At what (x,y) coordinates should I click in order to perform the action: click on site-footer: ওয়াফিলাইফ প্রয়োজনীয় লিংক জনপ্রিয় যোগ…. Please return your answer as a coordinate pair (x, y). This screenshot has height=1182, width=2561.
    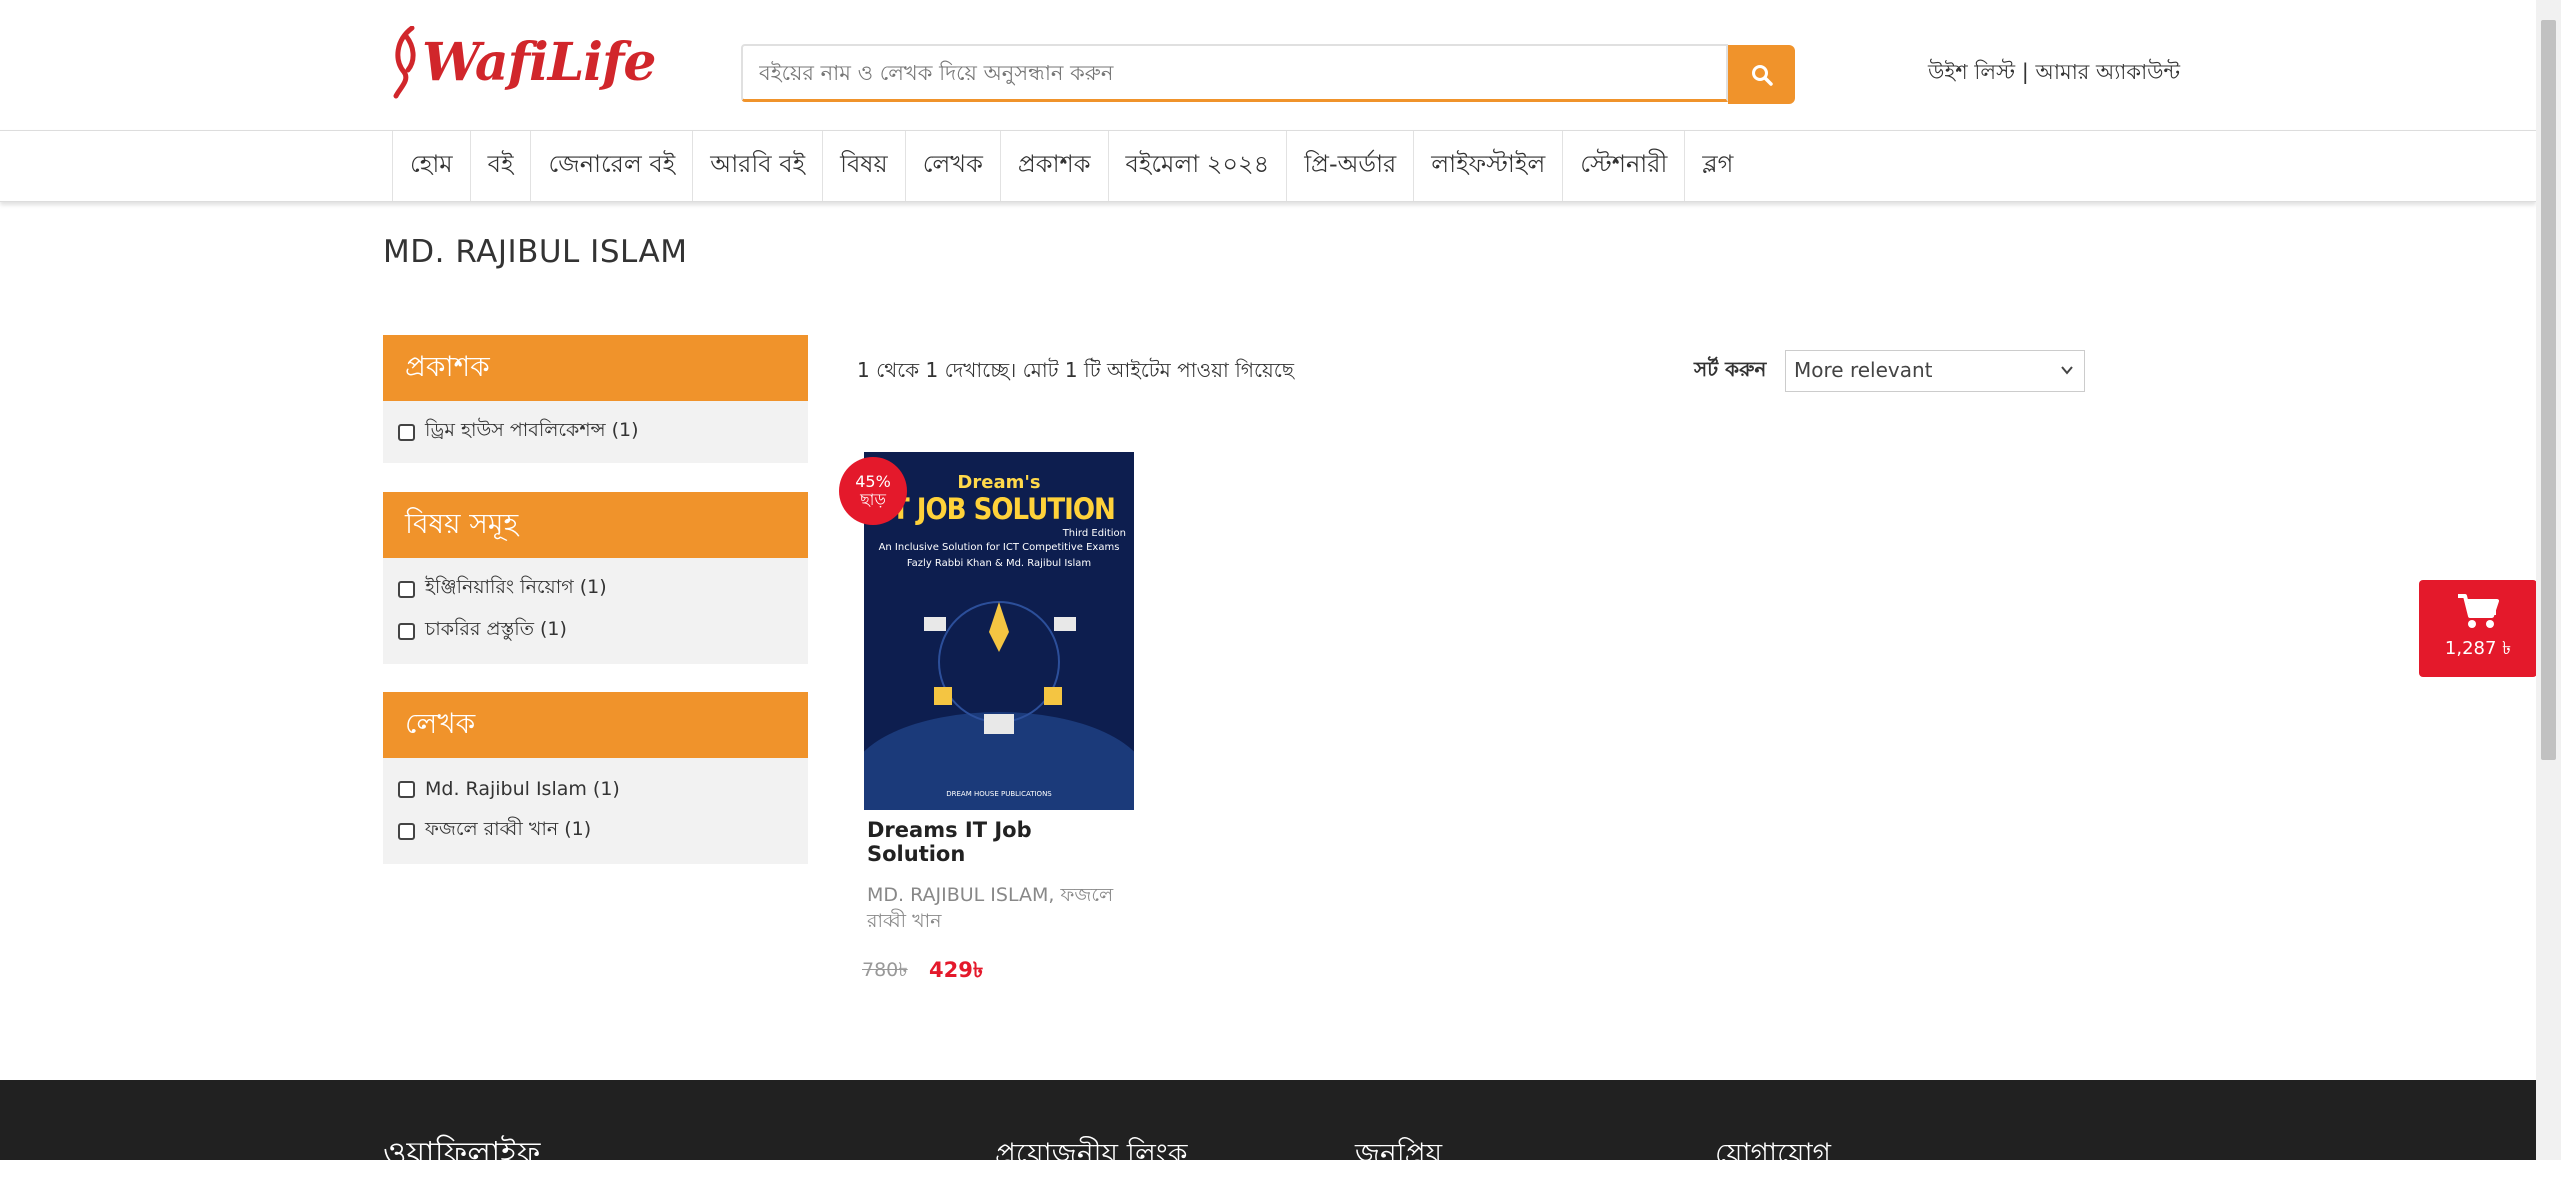
    Looking at the image, I should click on (1268, 1126).